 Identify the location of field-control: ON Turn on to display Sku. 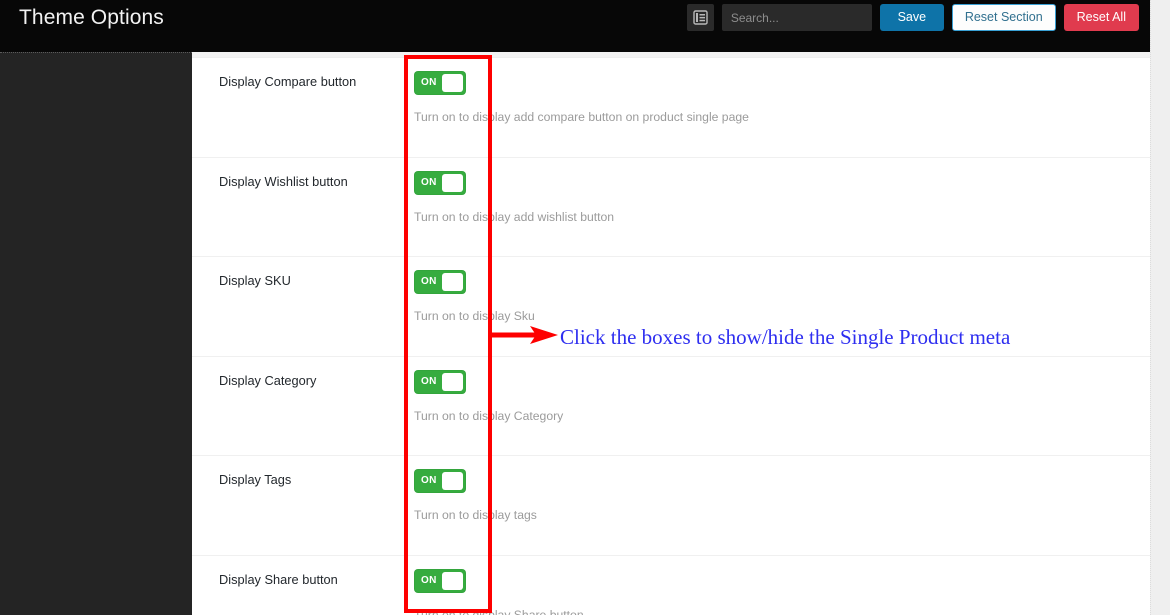
(782, 297).